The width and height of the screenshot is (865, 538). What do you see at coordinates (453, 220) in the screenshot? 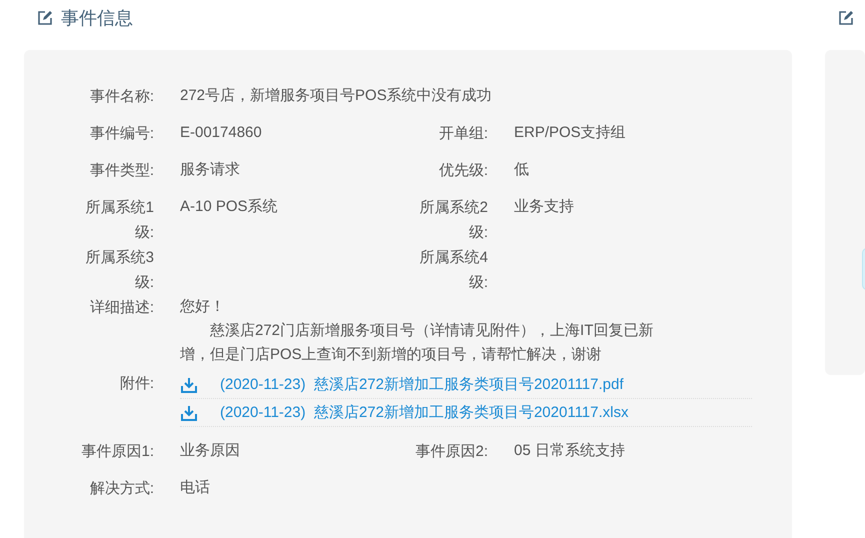
I see `field-label: 所属系统2级:` at bounding box center [453, 220].